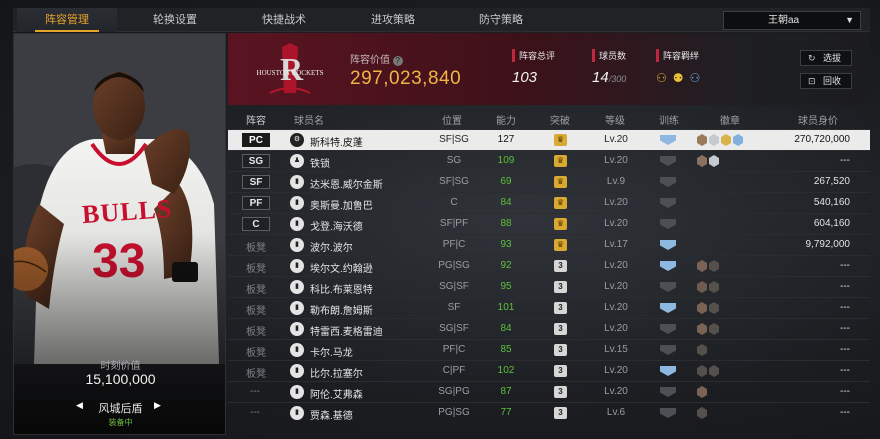 The width and height of the screenshot is (880, 439). I want to click on bond-icon-2: ⚉, so click(678, 78).